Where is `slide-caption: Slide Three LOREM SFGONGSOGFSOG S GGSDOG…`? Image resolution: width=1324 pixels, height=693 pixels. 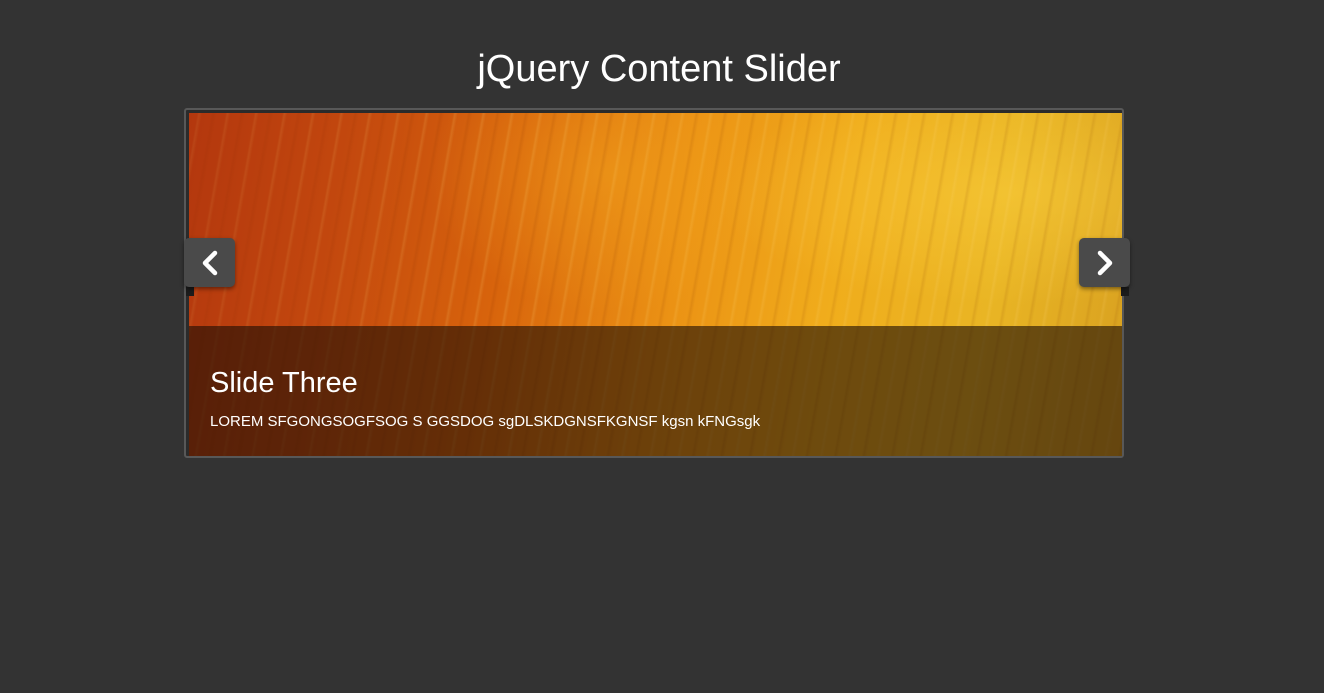 slide-caption: Slide Three LOREM SFGONGSOGFSOG S GGSDOG… is located at coordinates (655, 391).